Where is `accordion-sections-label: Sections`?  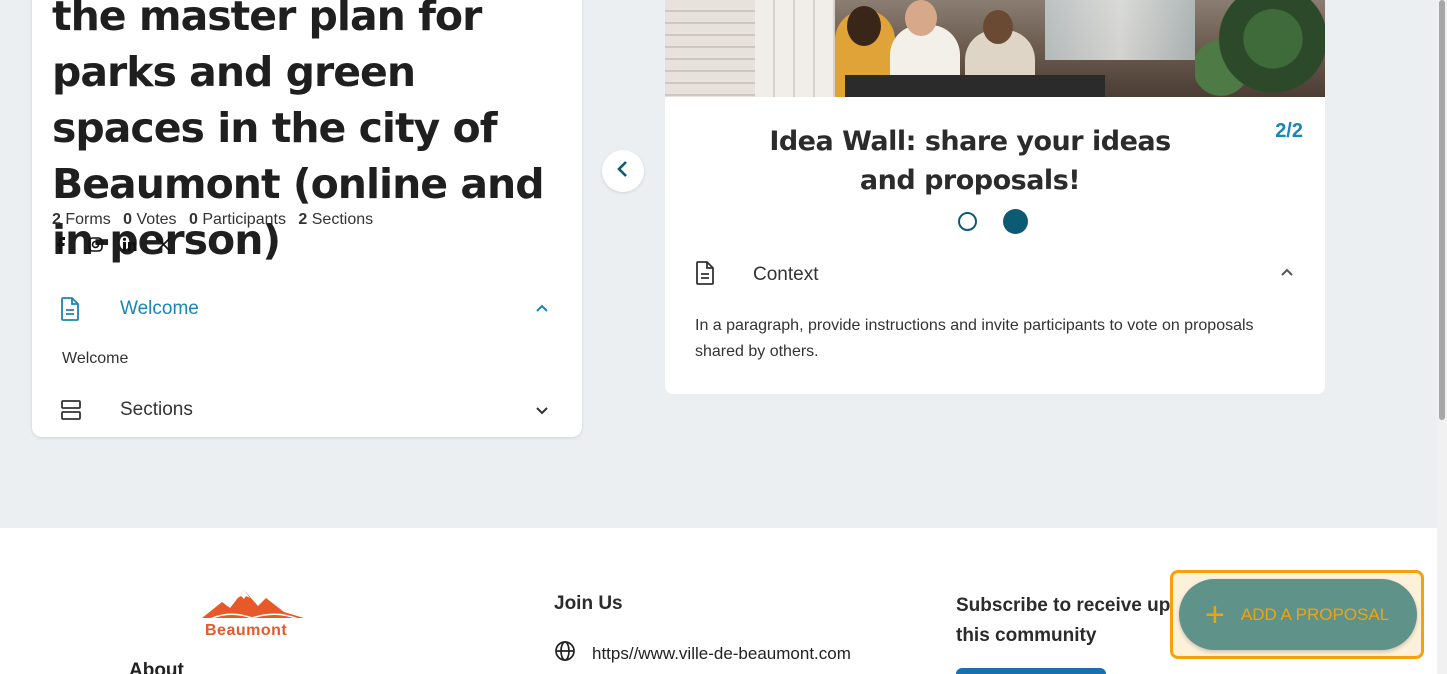 accordion-sections-label: Sections is located at coordinates (156, 409).